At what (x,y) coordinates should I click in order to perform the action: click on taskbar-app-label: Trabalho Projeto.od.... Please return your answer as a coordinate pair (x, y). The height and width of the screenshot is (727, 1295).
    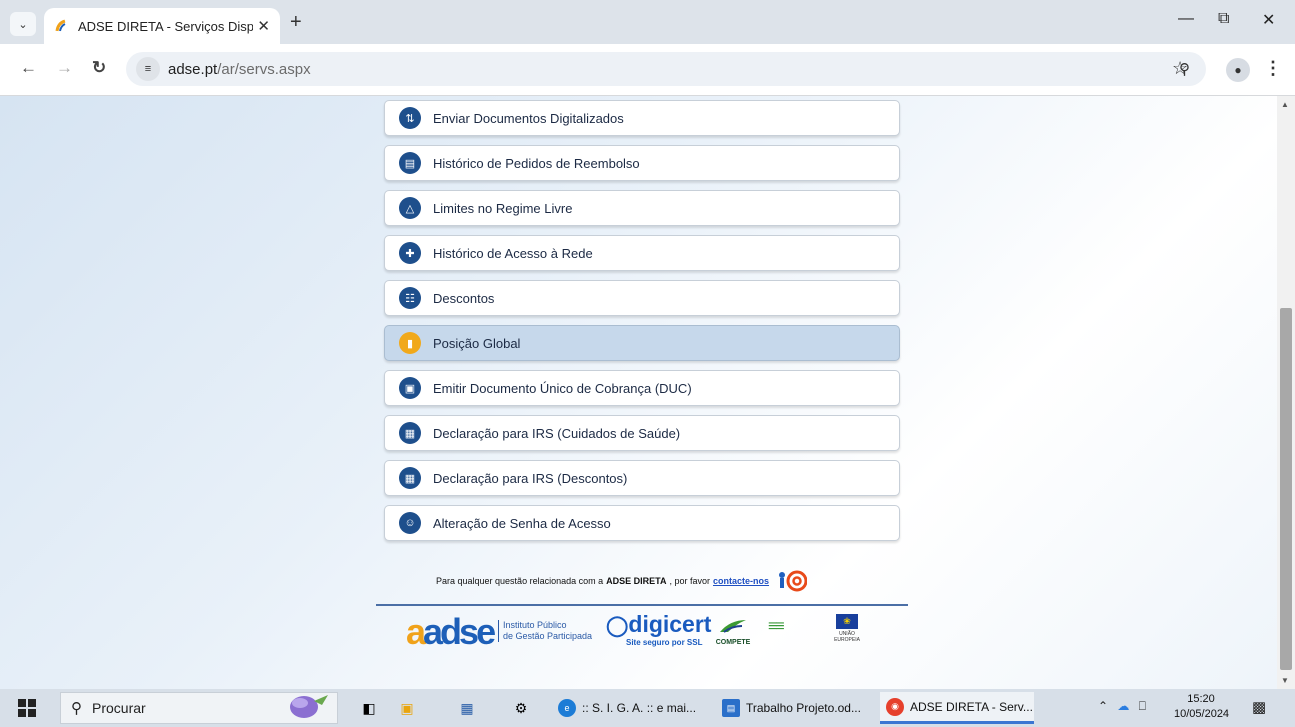
    Looking at the image, I should click on (803, 708).